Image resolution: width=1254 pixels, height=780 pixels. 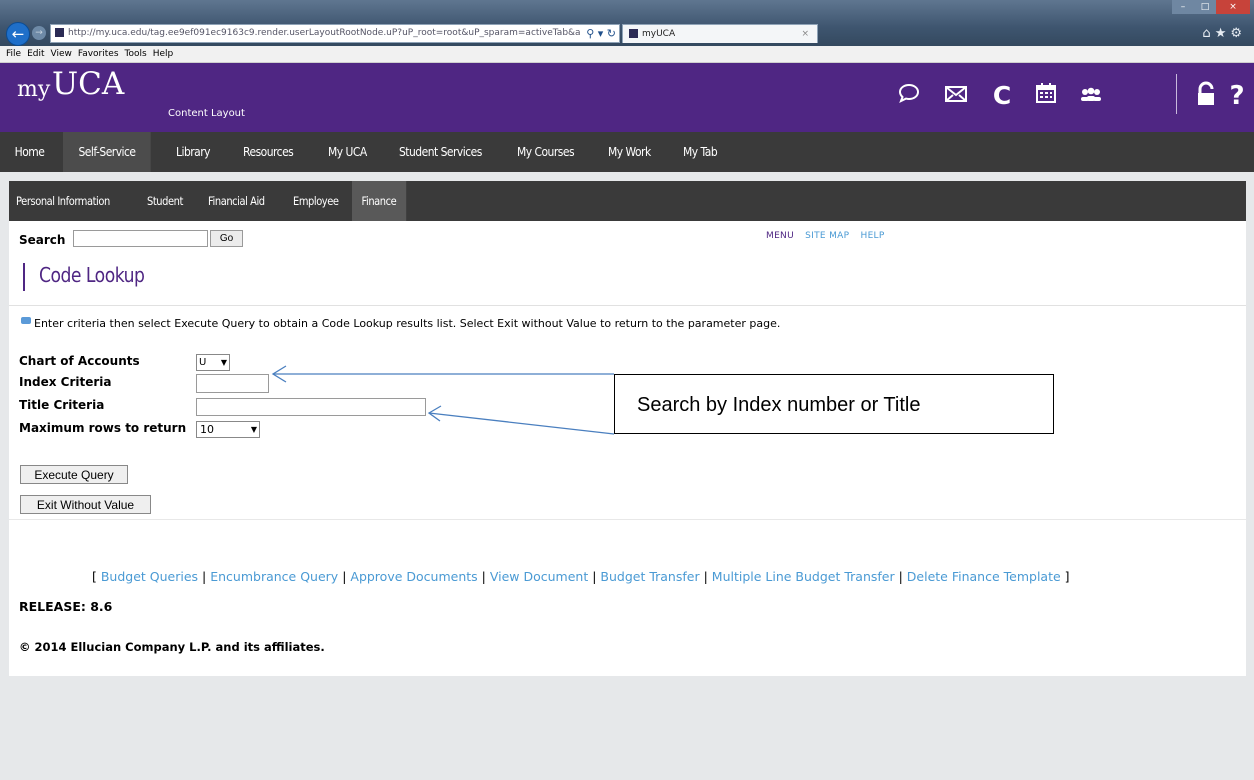 What do you see at coordinates (443, 400) in the screenshot?
I see `annotation-arrows` at bounding box center [443, 400].